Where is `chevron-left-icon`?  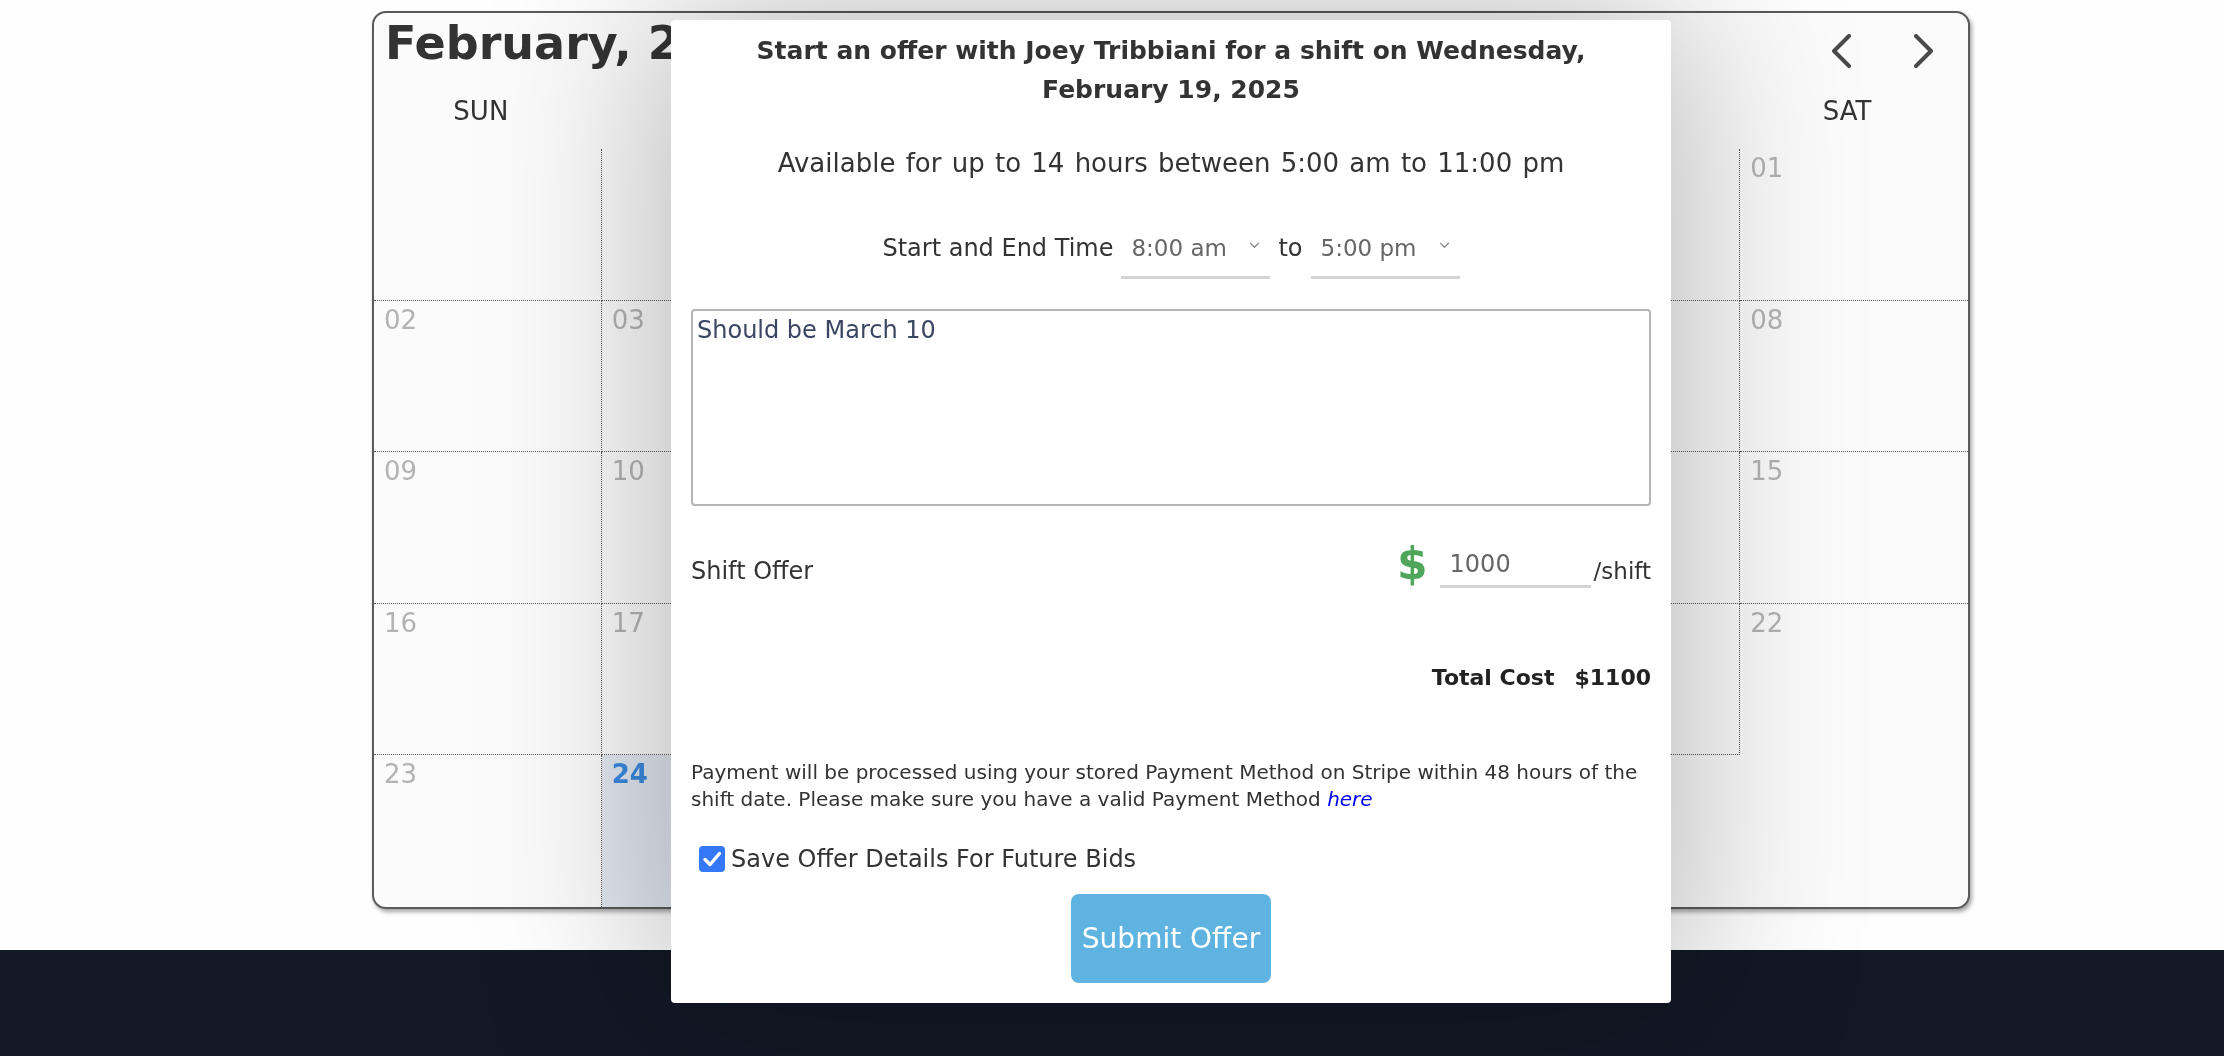 chevron-left-icon is located at coordinates (1841, 51).